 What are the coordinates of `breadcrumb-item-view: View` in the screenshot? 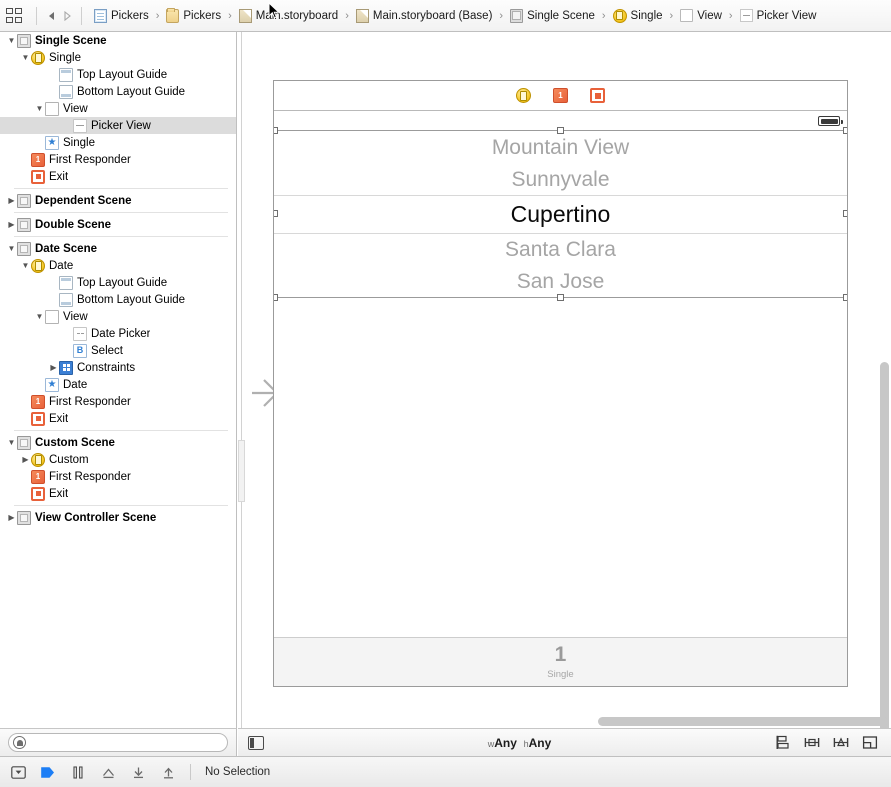 It's located at (701, 15).